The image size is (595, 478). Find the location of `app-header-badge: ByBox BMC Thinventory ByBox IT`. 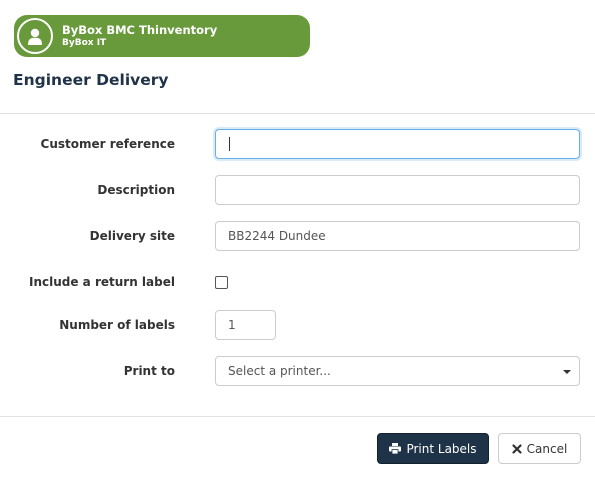

app-header-badge: ByBox BMC Thinventory ByBox IT is located at coordinates (162, 36).